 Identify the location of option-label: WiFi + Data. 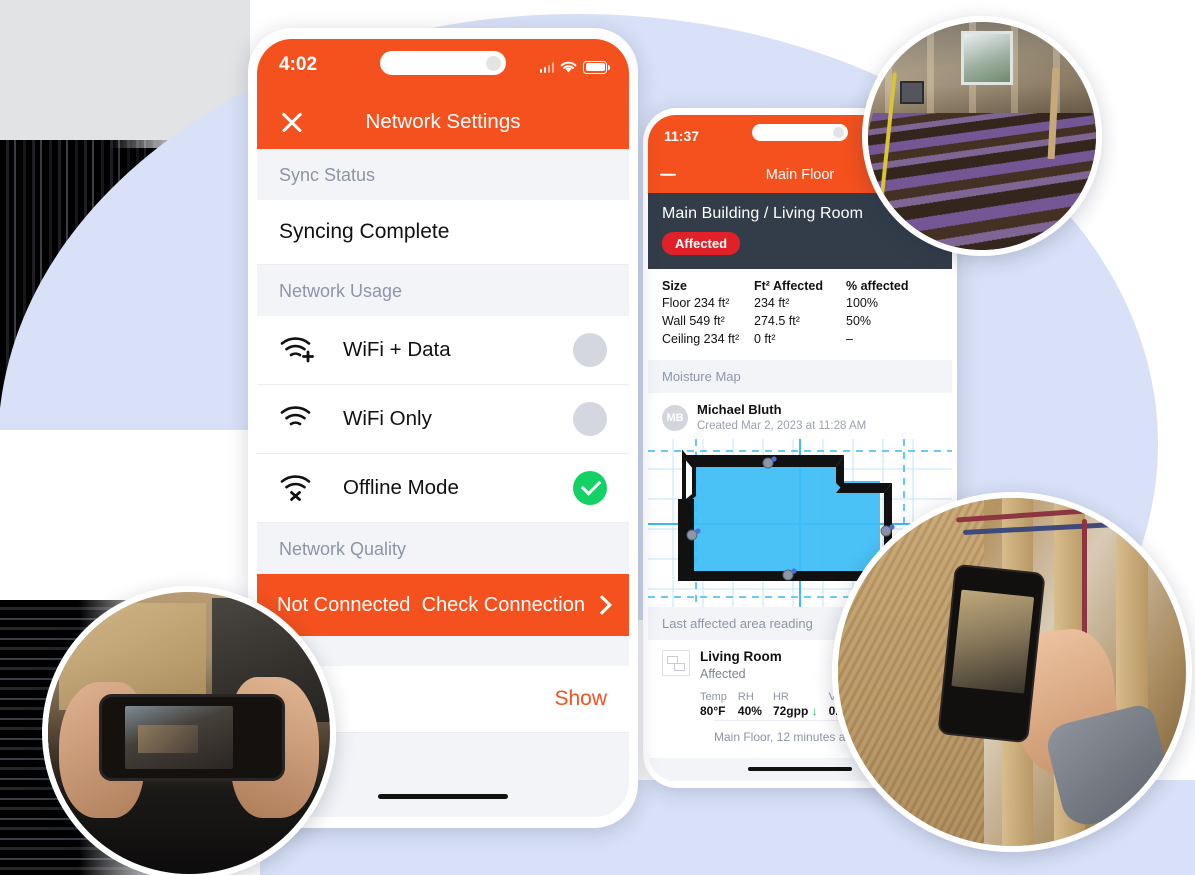
(397, 349).